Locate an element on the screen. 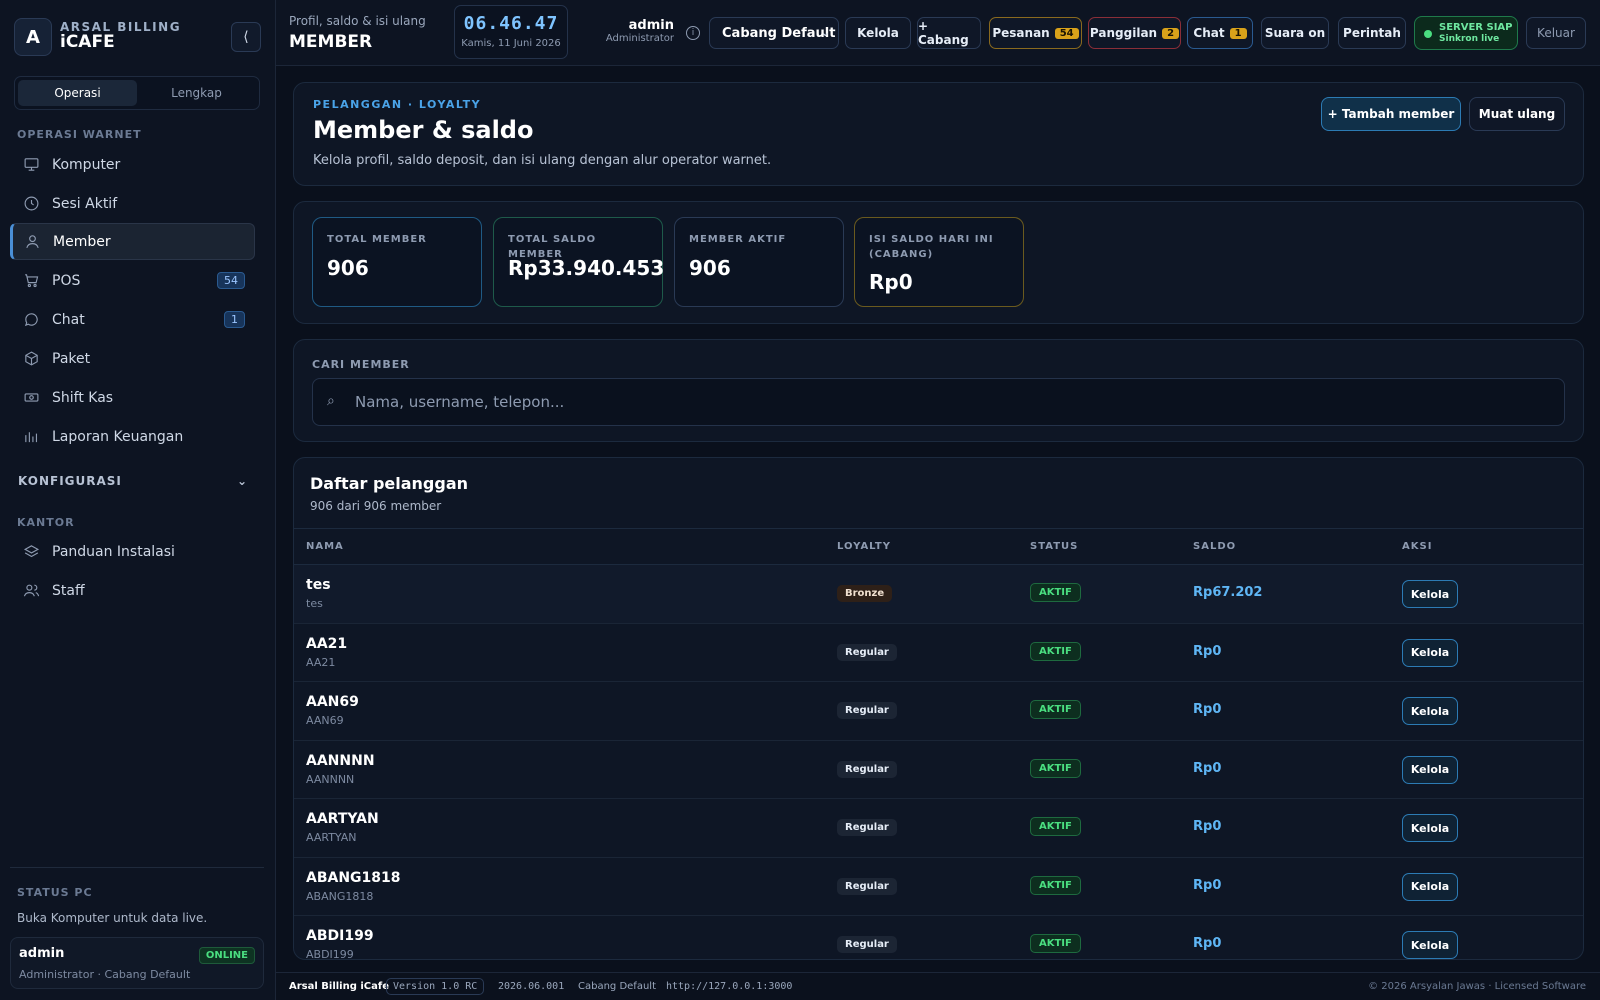 This screenshot has width=1600, height=1000. collapse-sidebar-button: ⟨ is located at coordinates (246, 37).